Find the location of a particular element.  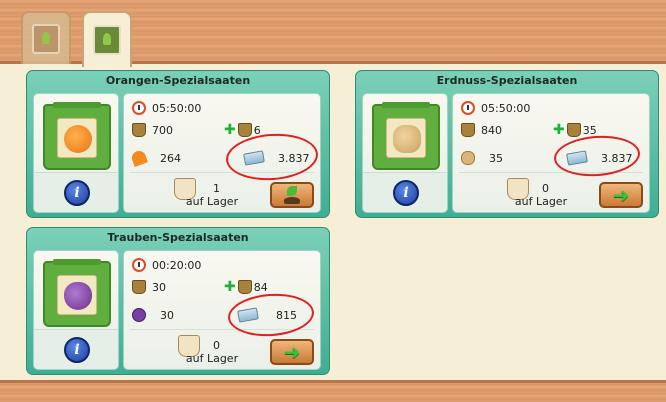

growth-time: 00:20:00 is located at coordinates (177, 265).